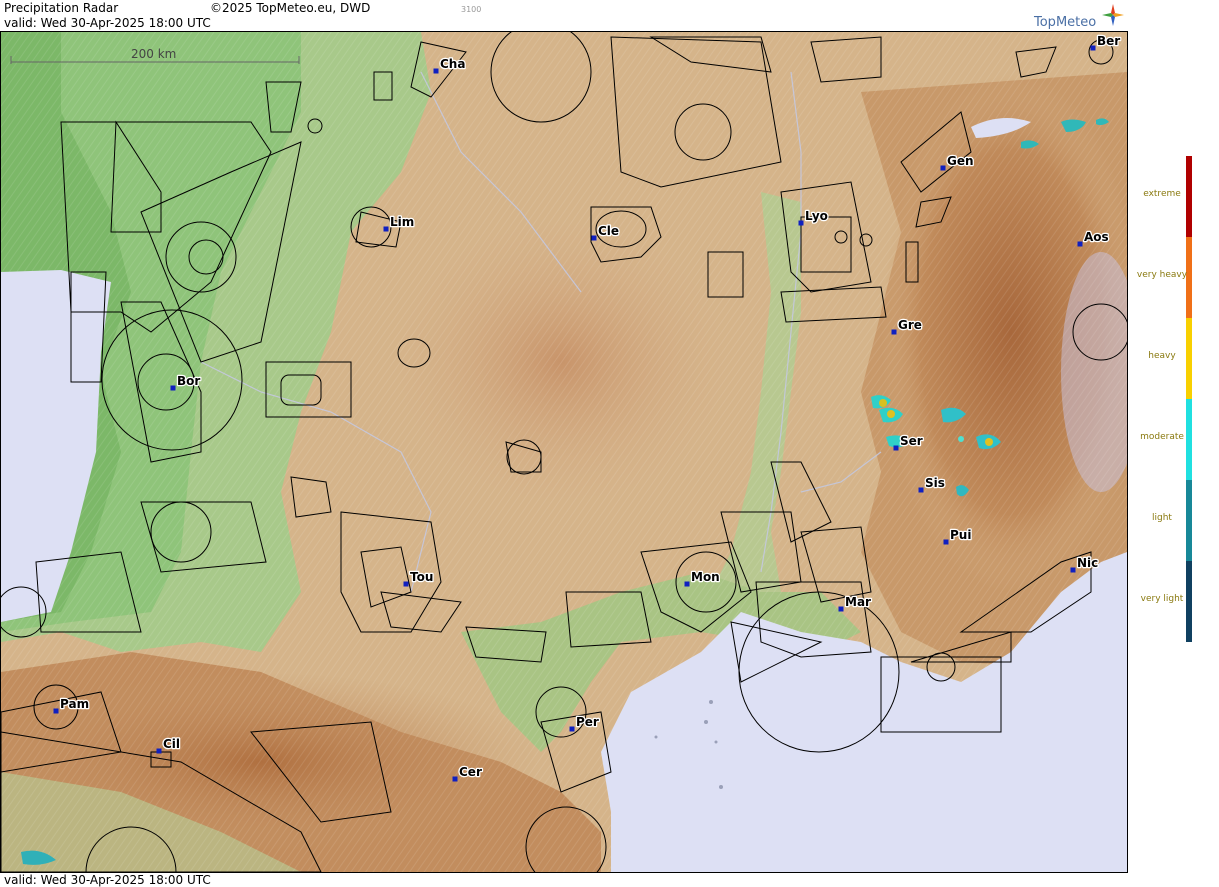 The height and width of the screenshot is (887, 1219). I want to click on city-label: Pui, so click(960, 535).